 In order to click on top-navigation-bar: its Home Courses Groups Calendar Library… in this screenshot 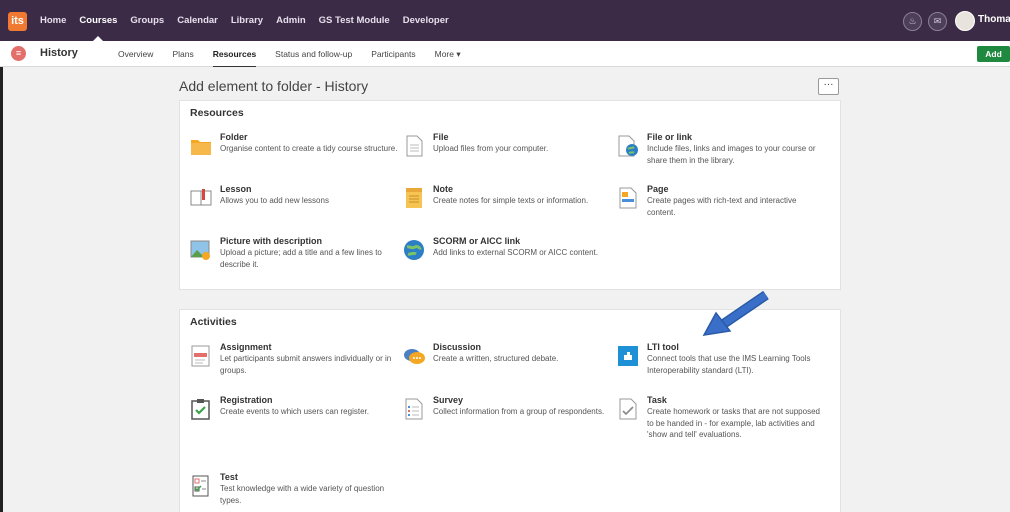, I will do `click(505, 20)`.